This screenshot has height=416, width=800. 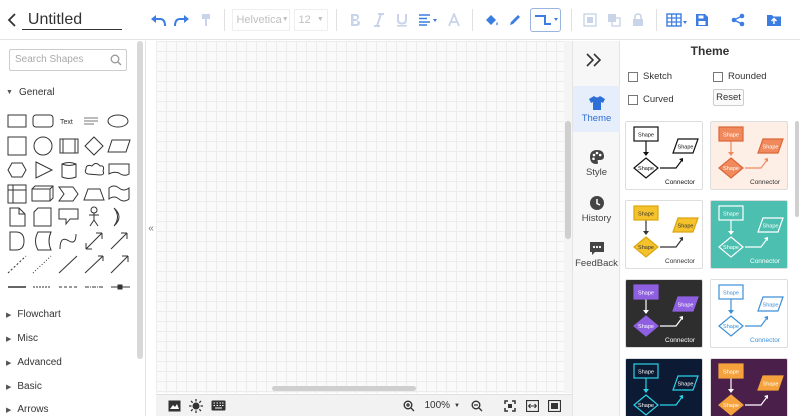 What do you see at coordinates (151, 228) in the screenshot?
I see `collapse-left-panel-button: «` at bounding box center [151, 228].